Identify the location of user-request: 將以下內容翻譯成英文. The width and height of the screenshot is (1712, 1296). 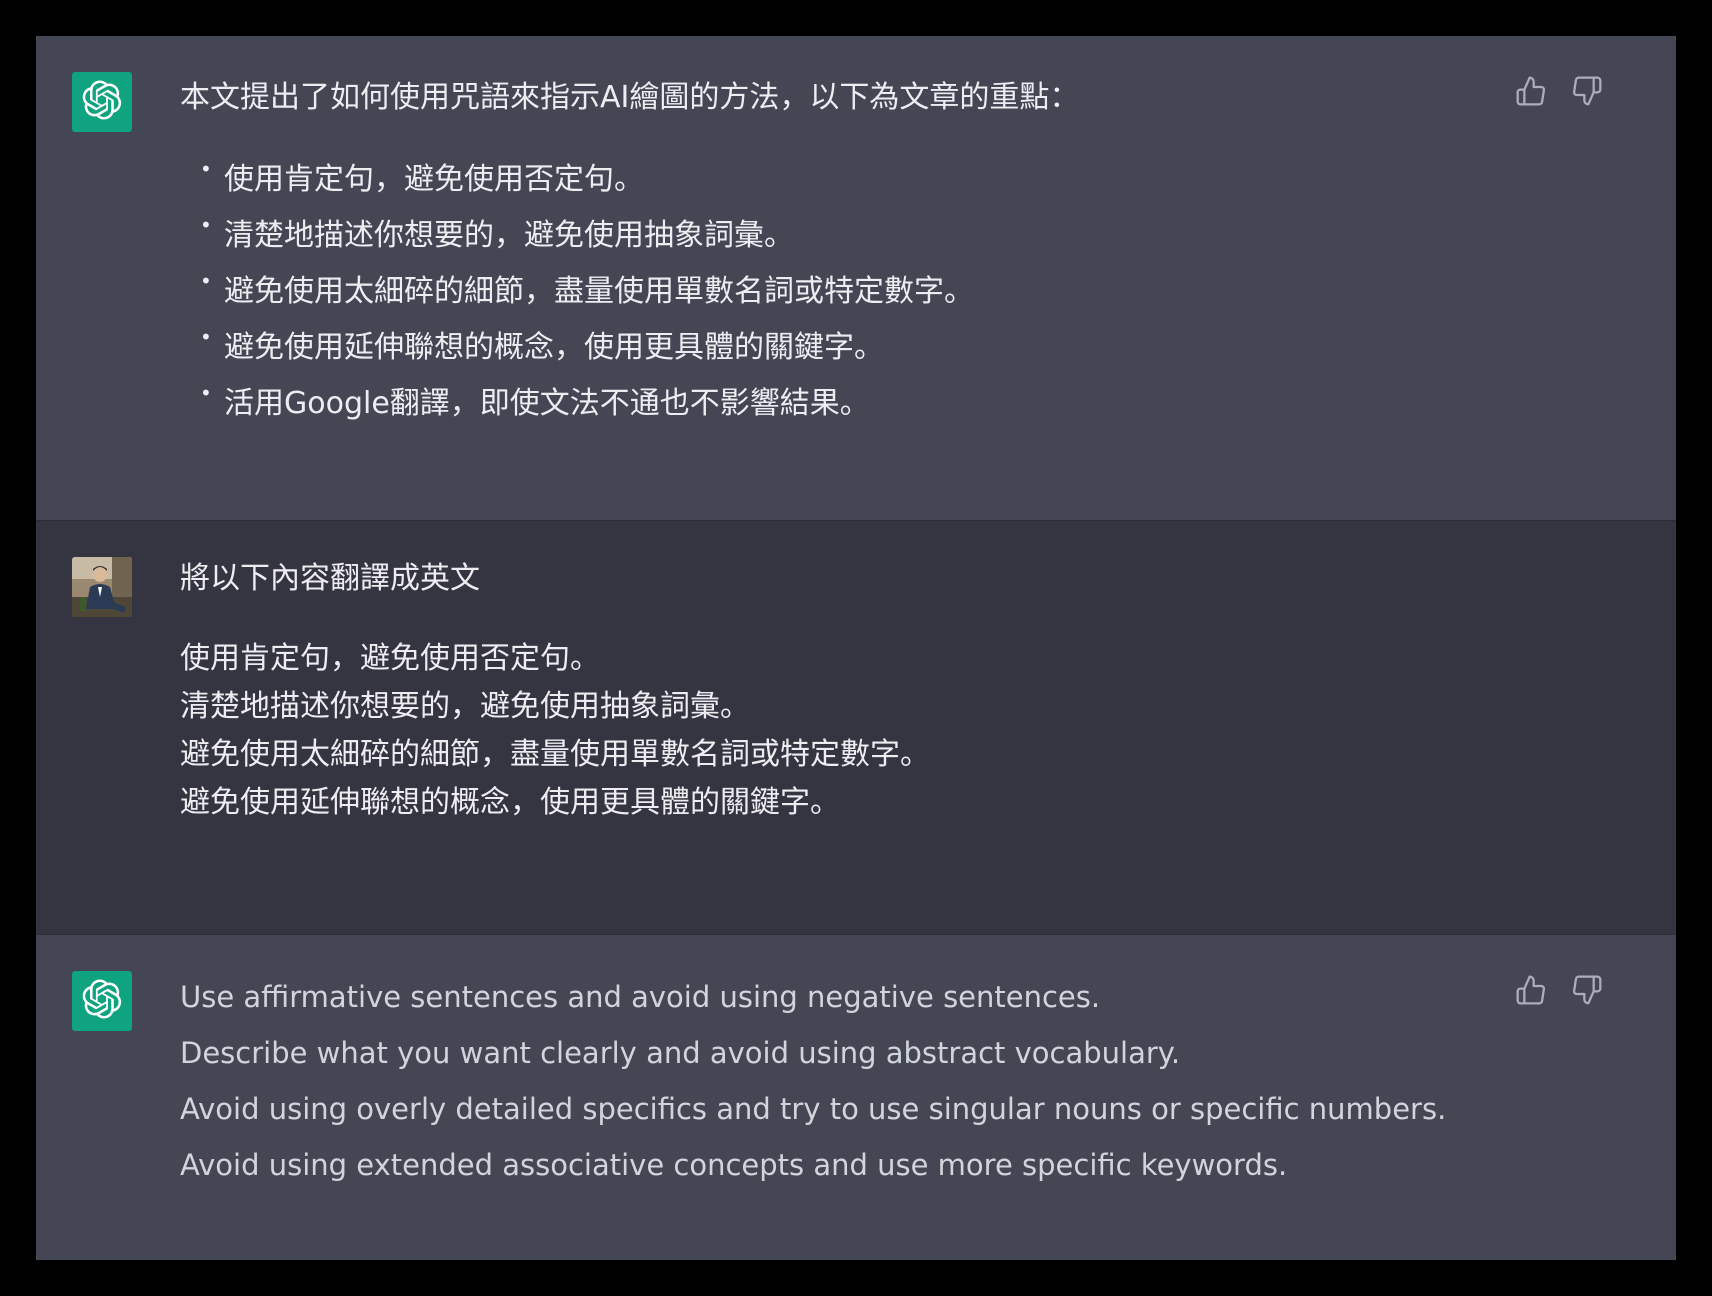
(330, 578).